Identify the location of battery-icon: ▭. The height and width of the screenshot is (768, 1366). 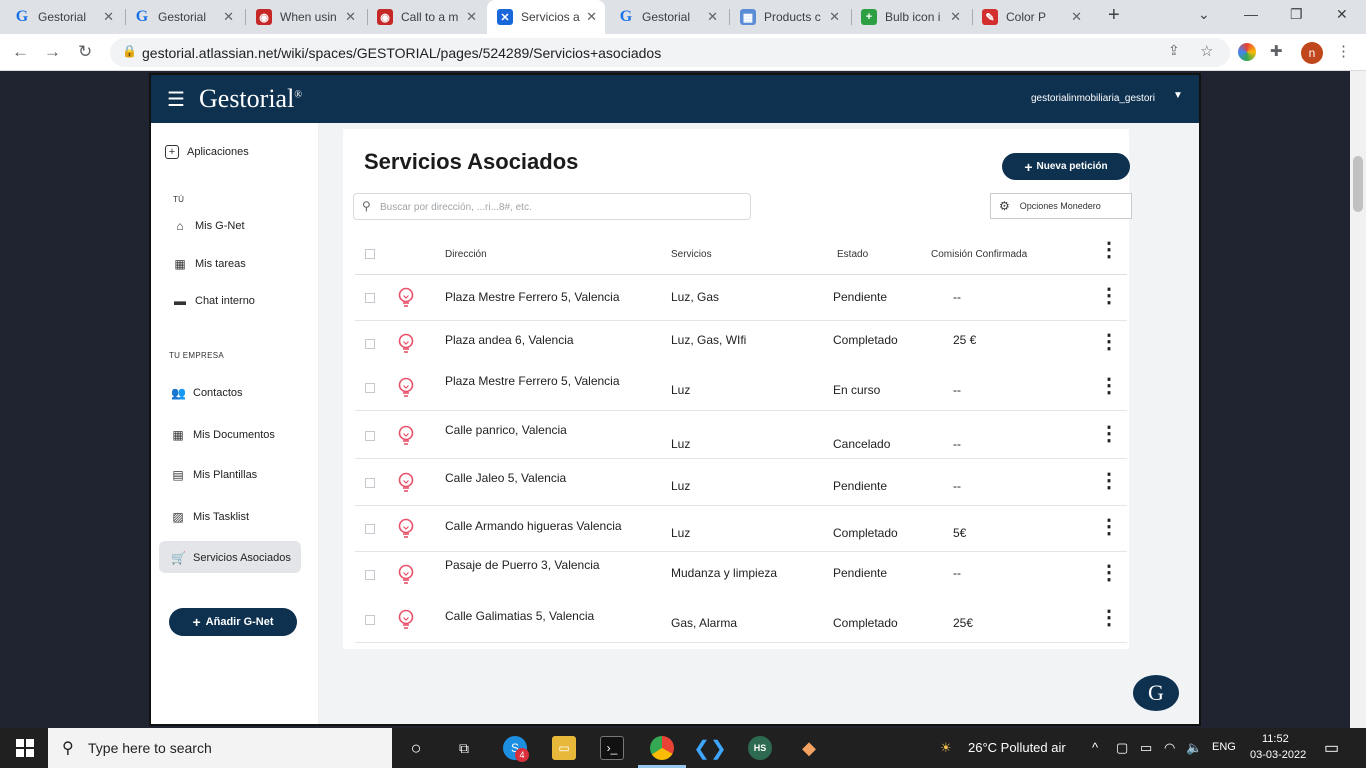
(1146, 748).